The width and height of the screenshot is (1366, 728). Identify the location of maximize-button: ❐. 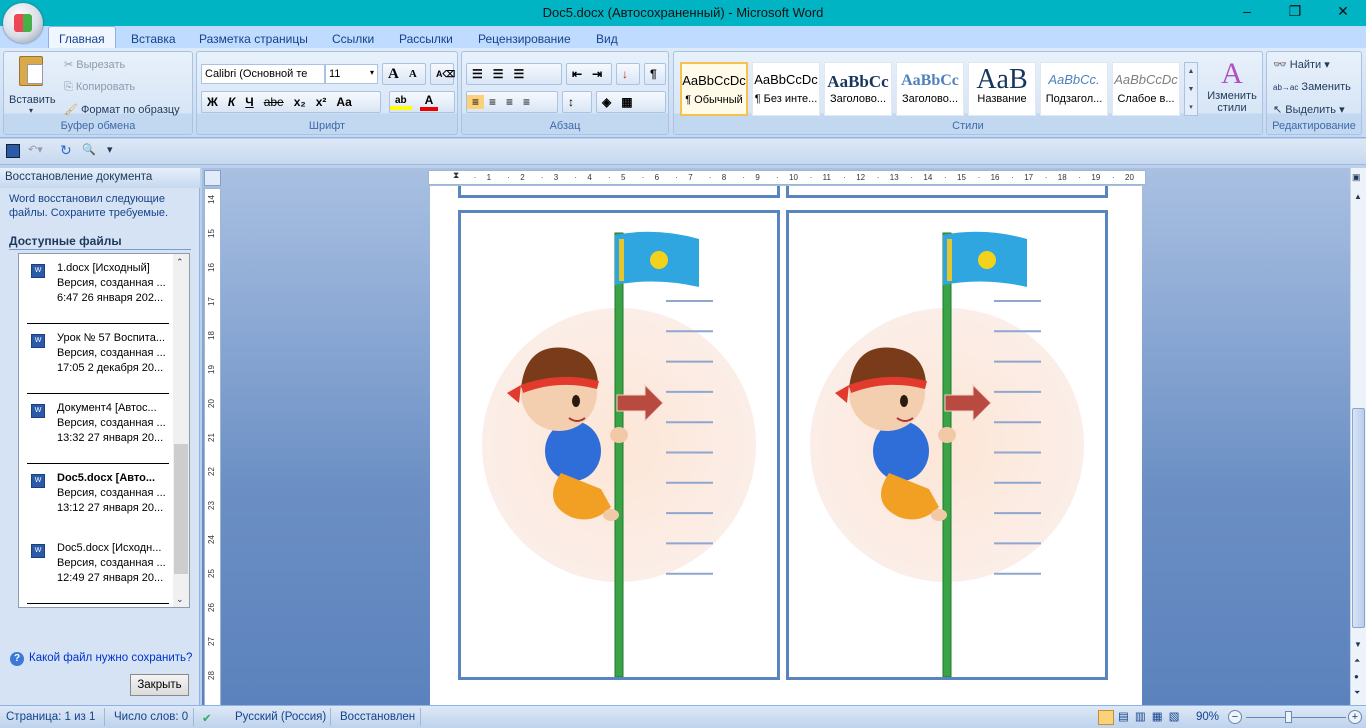
(1295, 12).